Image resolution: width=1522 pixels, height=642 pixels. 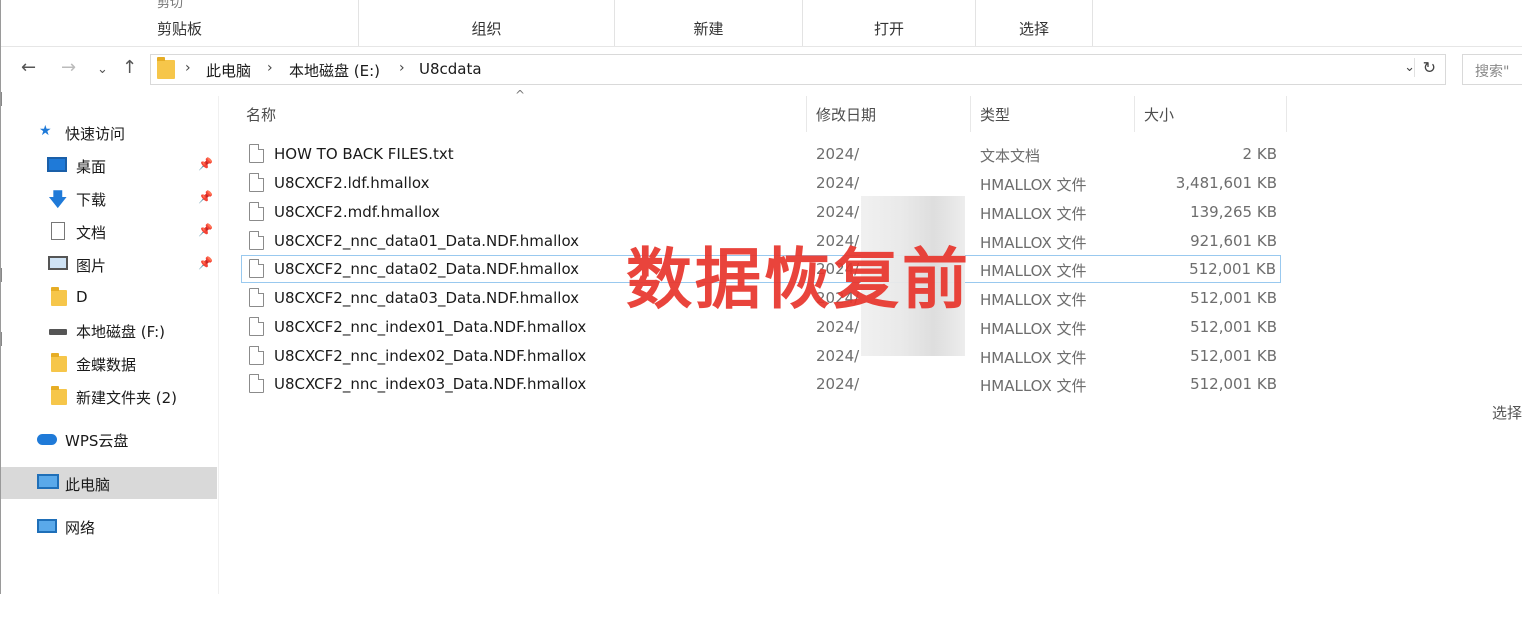 I want to click on sidebar-item-label: 桌面, so click(x=91, y=167).